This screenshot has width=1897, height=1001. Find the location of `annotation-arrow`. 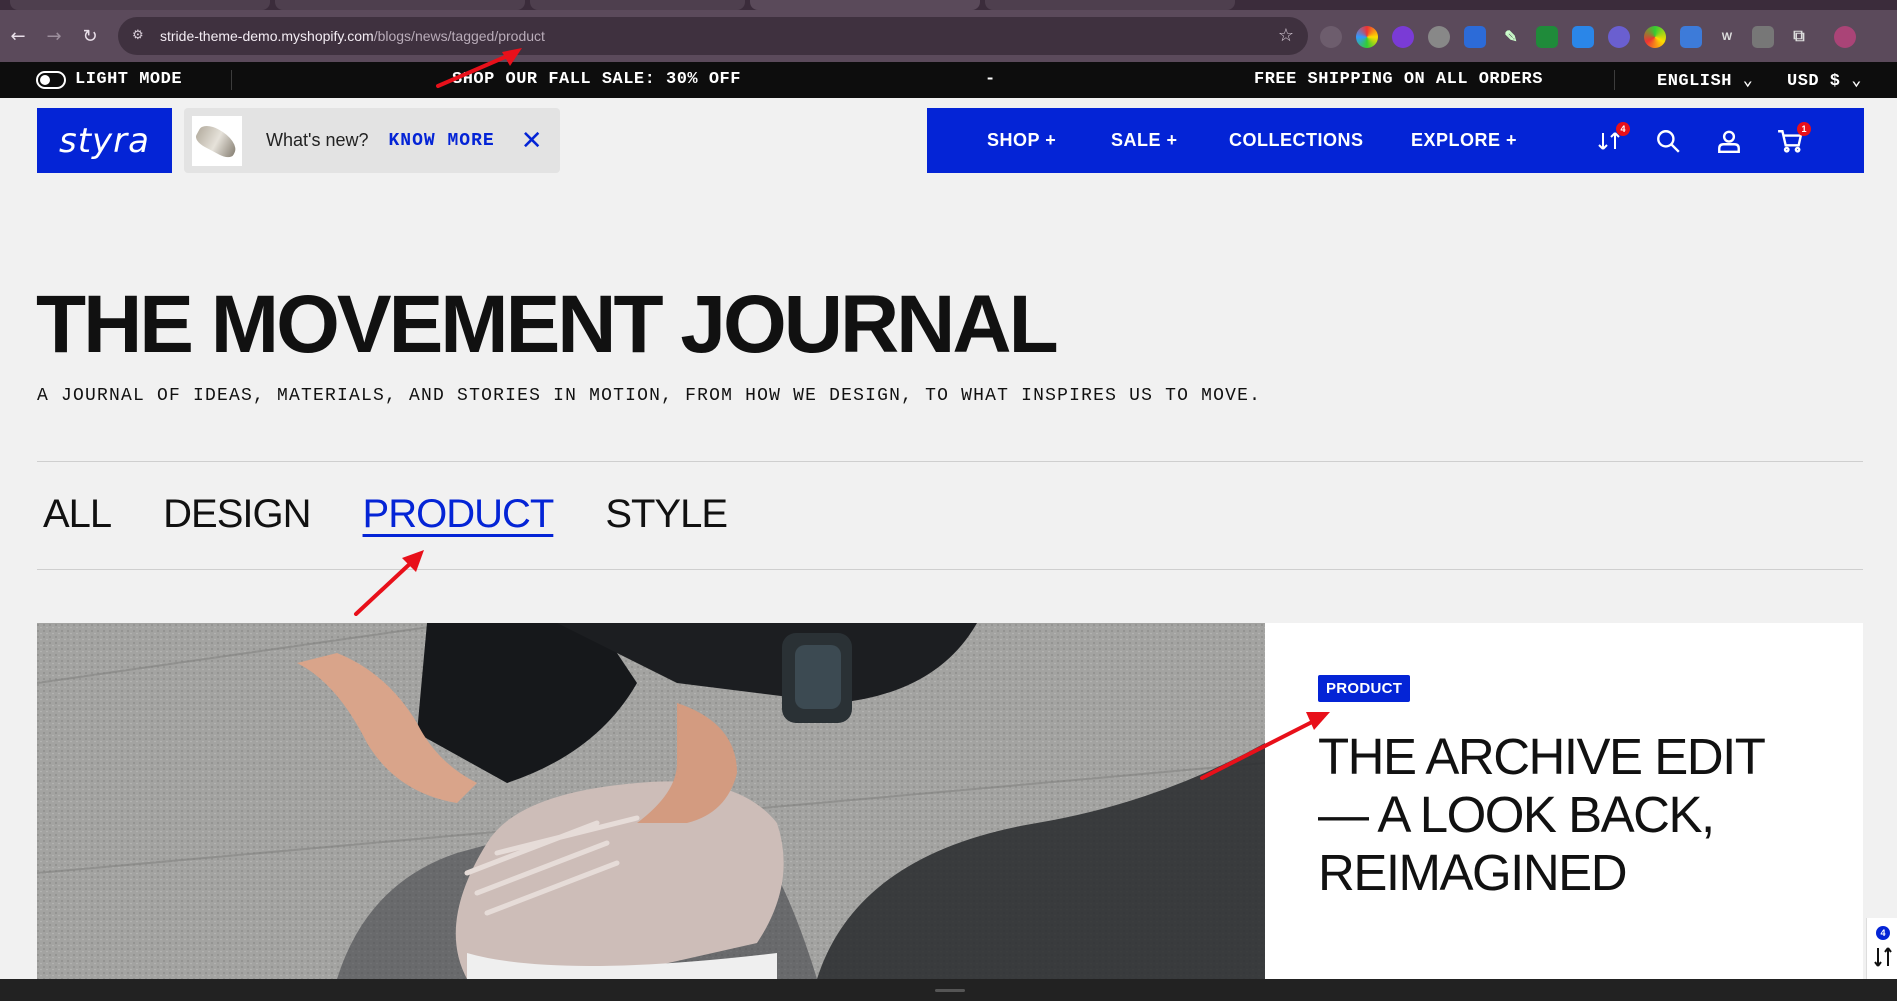

annotation-arrow is located at coordinates (389, 583).